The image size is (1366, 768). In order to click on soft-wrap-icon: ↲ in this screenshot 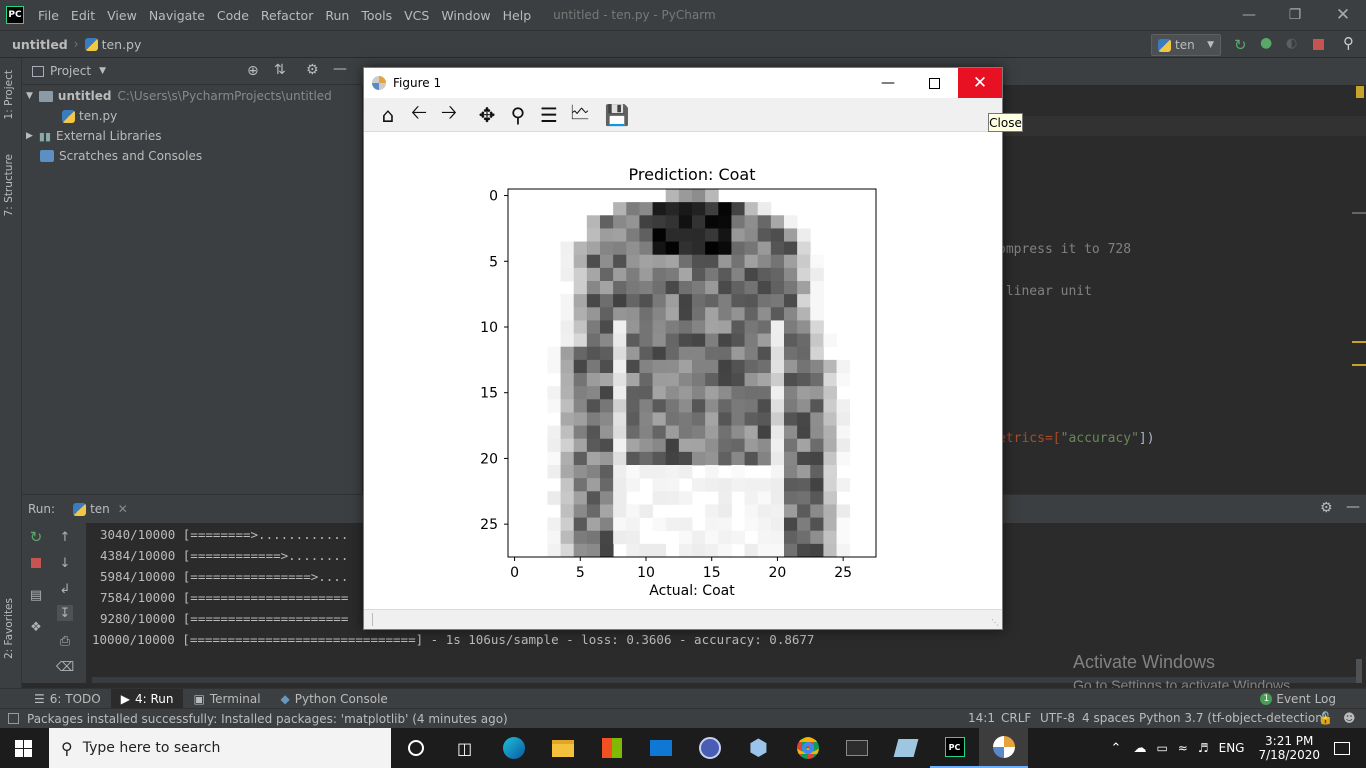, I will do `click(65, 589)`.